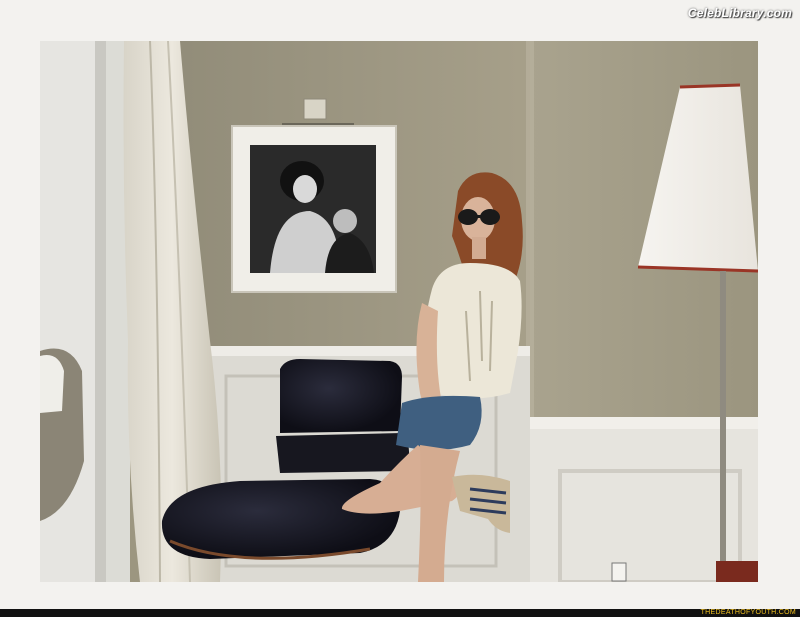 Image resolution: width=800 pixels, height=617 pixels. I want to click on lamp-base, so click(737, 571).